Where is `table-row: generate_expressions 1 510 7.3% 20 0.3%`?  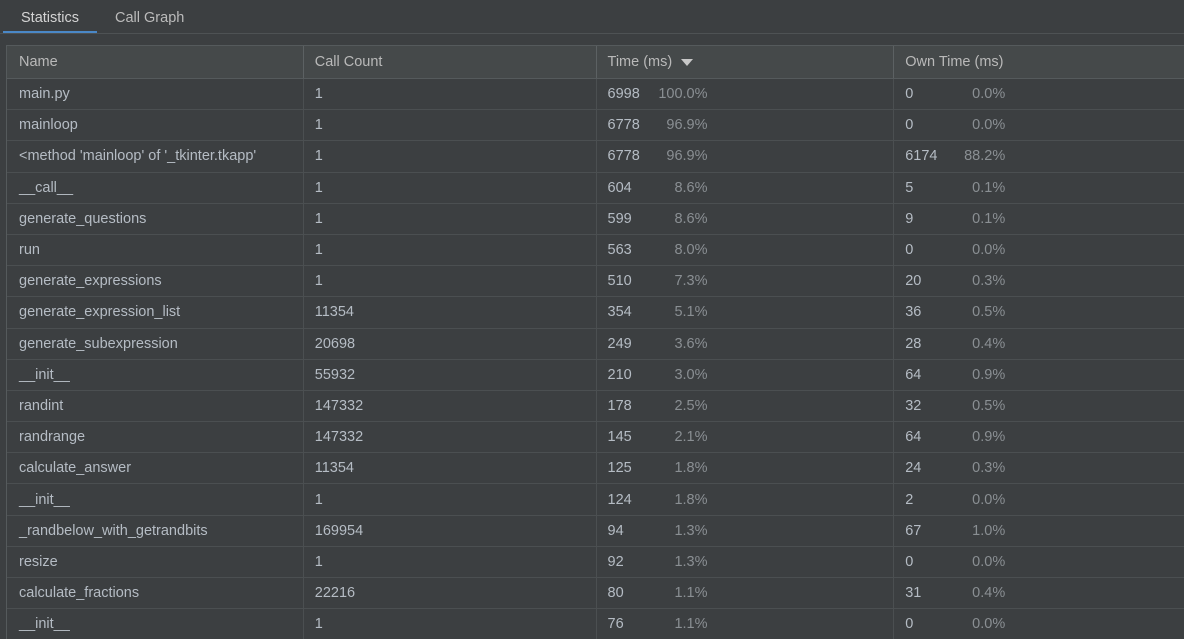
table-row: generate_expressions 1 510 7.3% 20 0.3% is located at coordinates (595, 282).